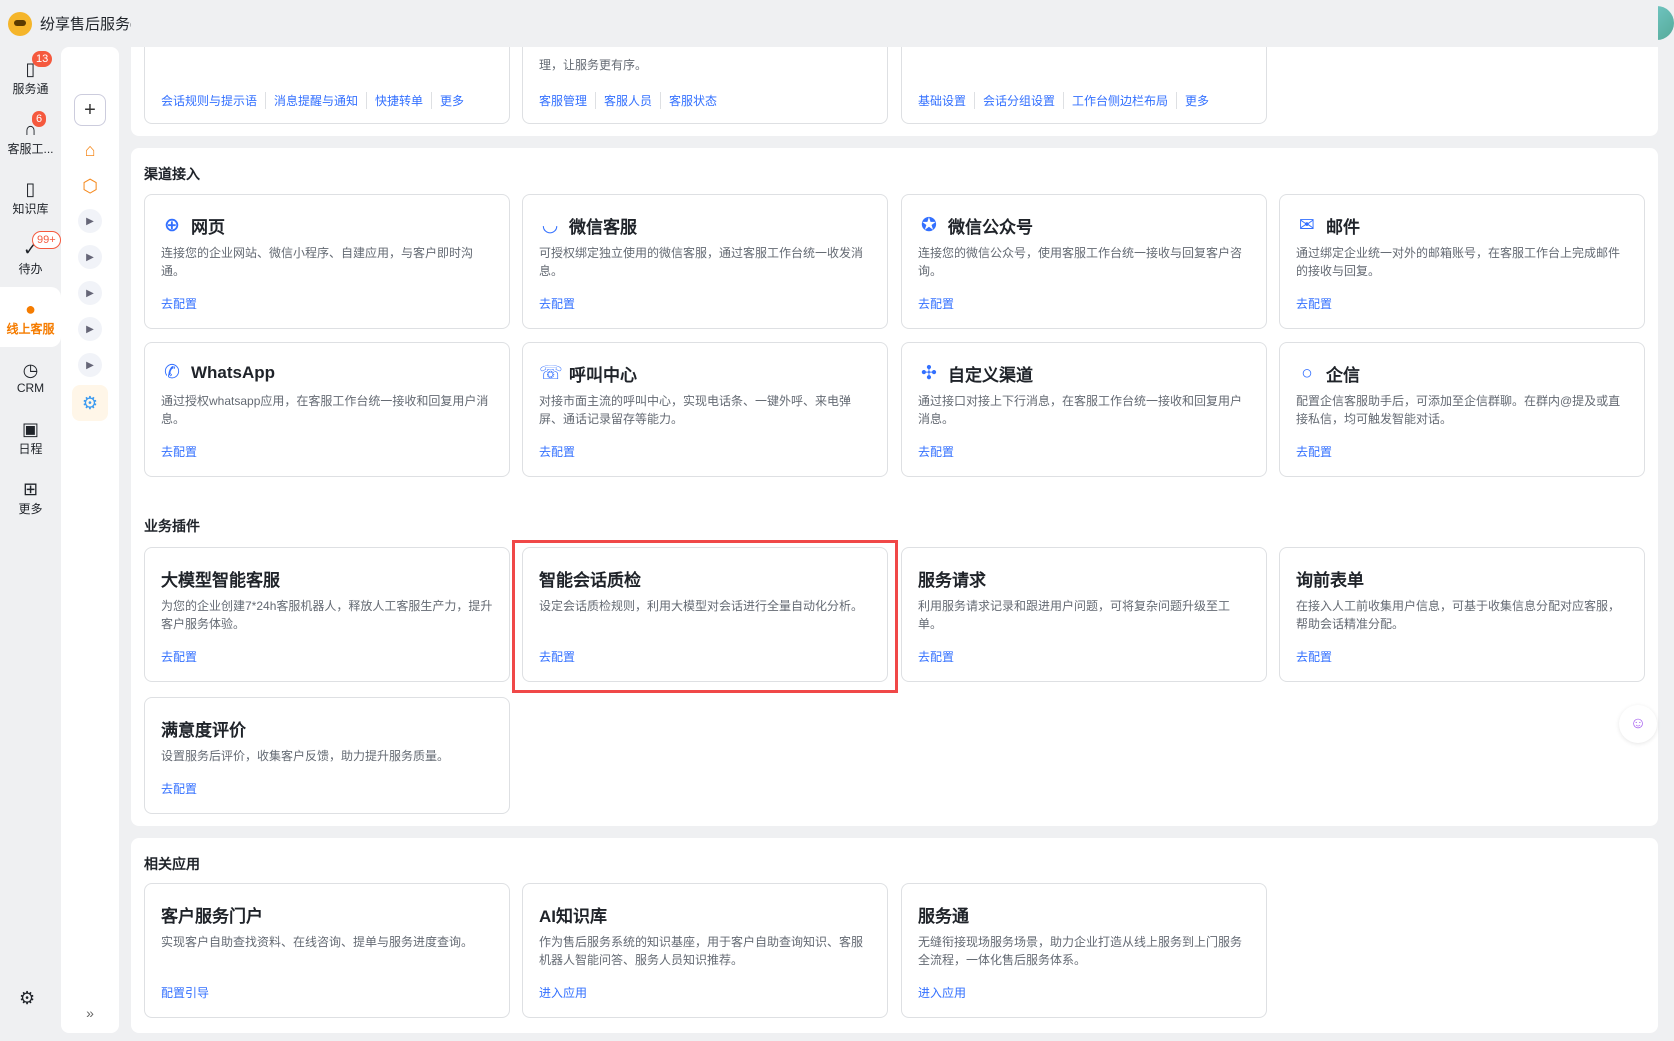 The width and height of the screenshot is (1674, 1041). I want to click on card-title: 客户服务门户, so click(212, 916).